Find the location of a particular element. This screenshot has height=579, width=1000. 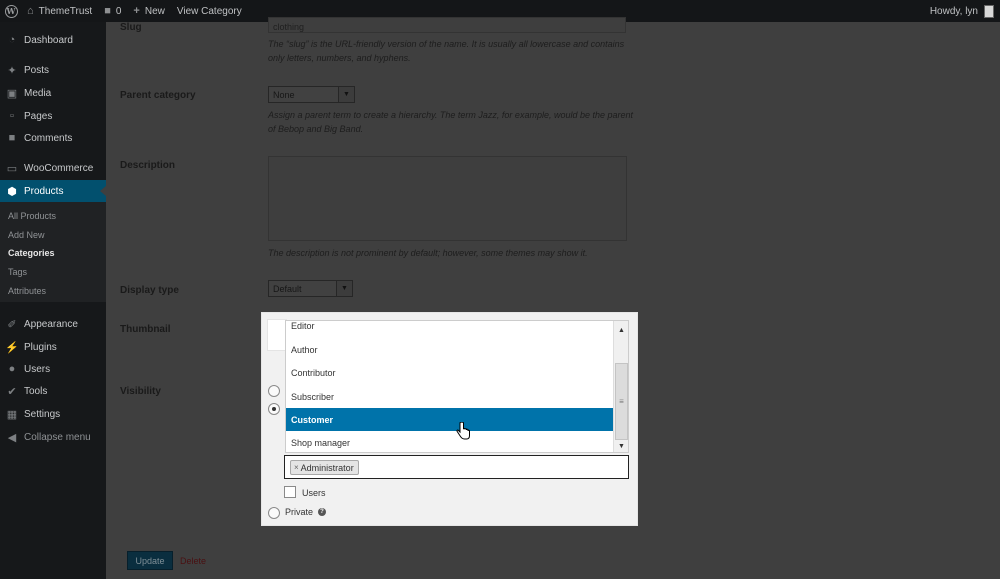

scroll-down-arrow-icon: ▼ is located at coordinates (621, 445).